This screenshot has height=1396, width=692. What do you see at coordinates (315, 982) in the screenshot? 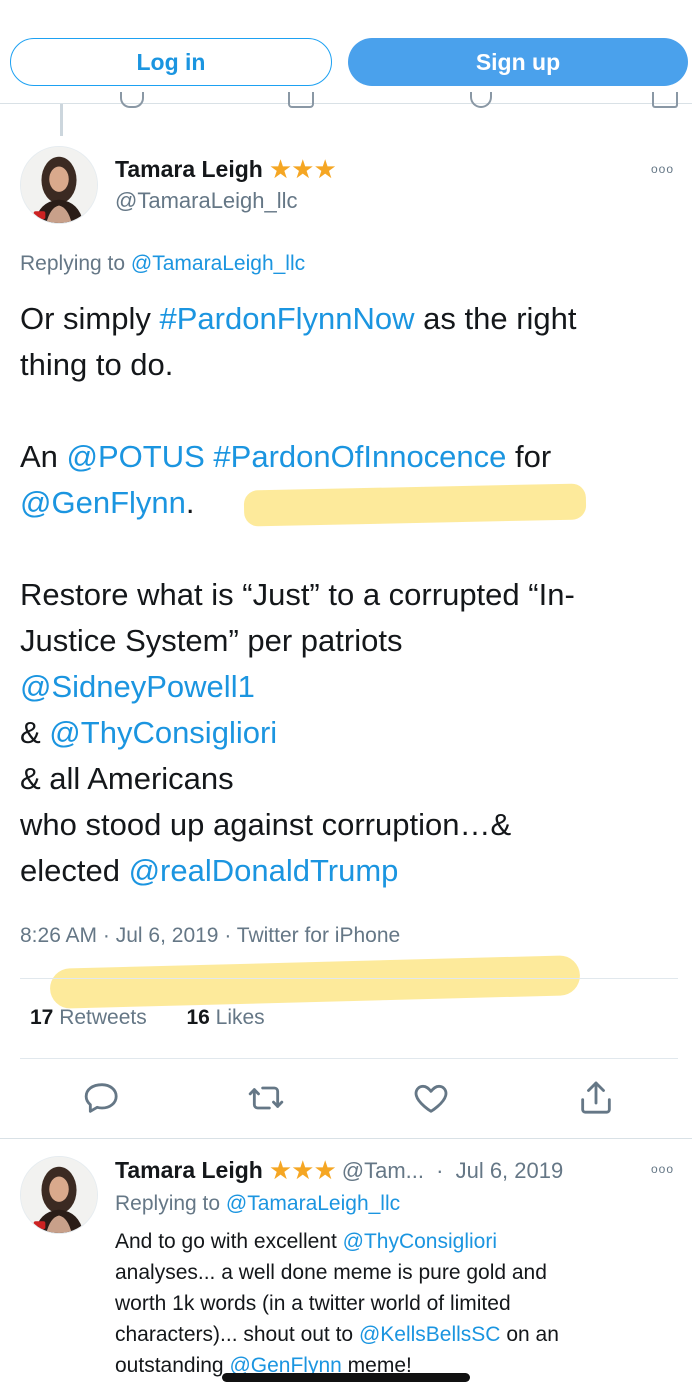
I see `highlighter-mark` at bounding box center [315, 982].